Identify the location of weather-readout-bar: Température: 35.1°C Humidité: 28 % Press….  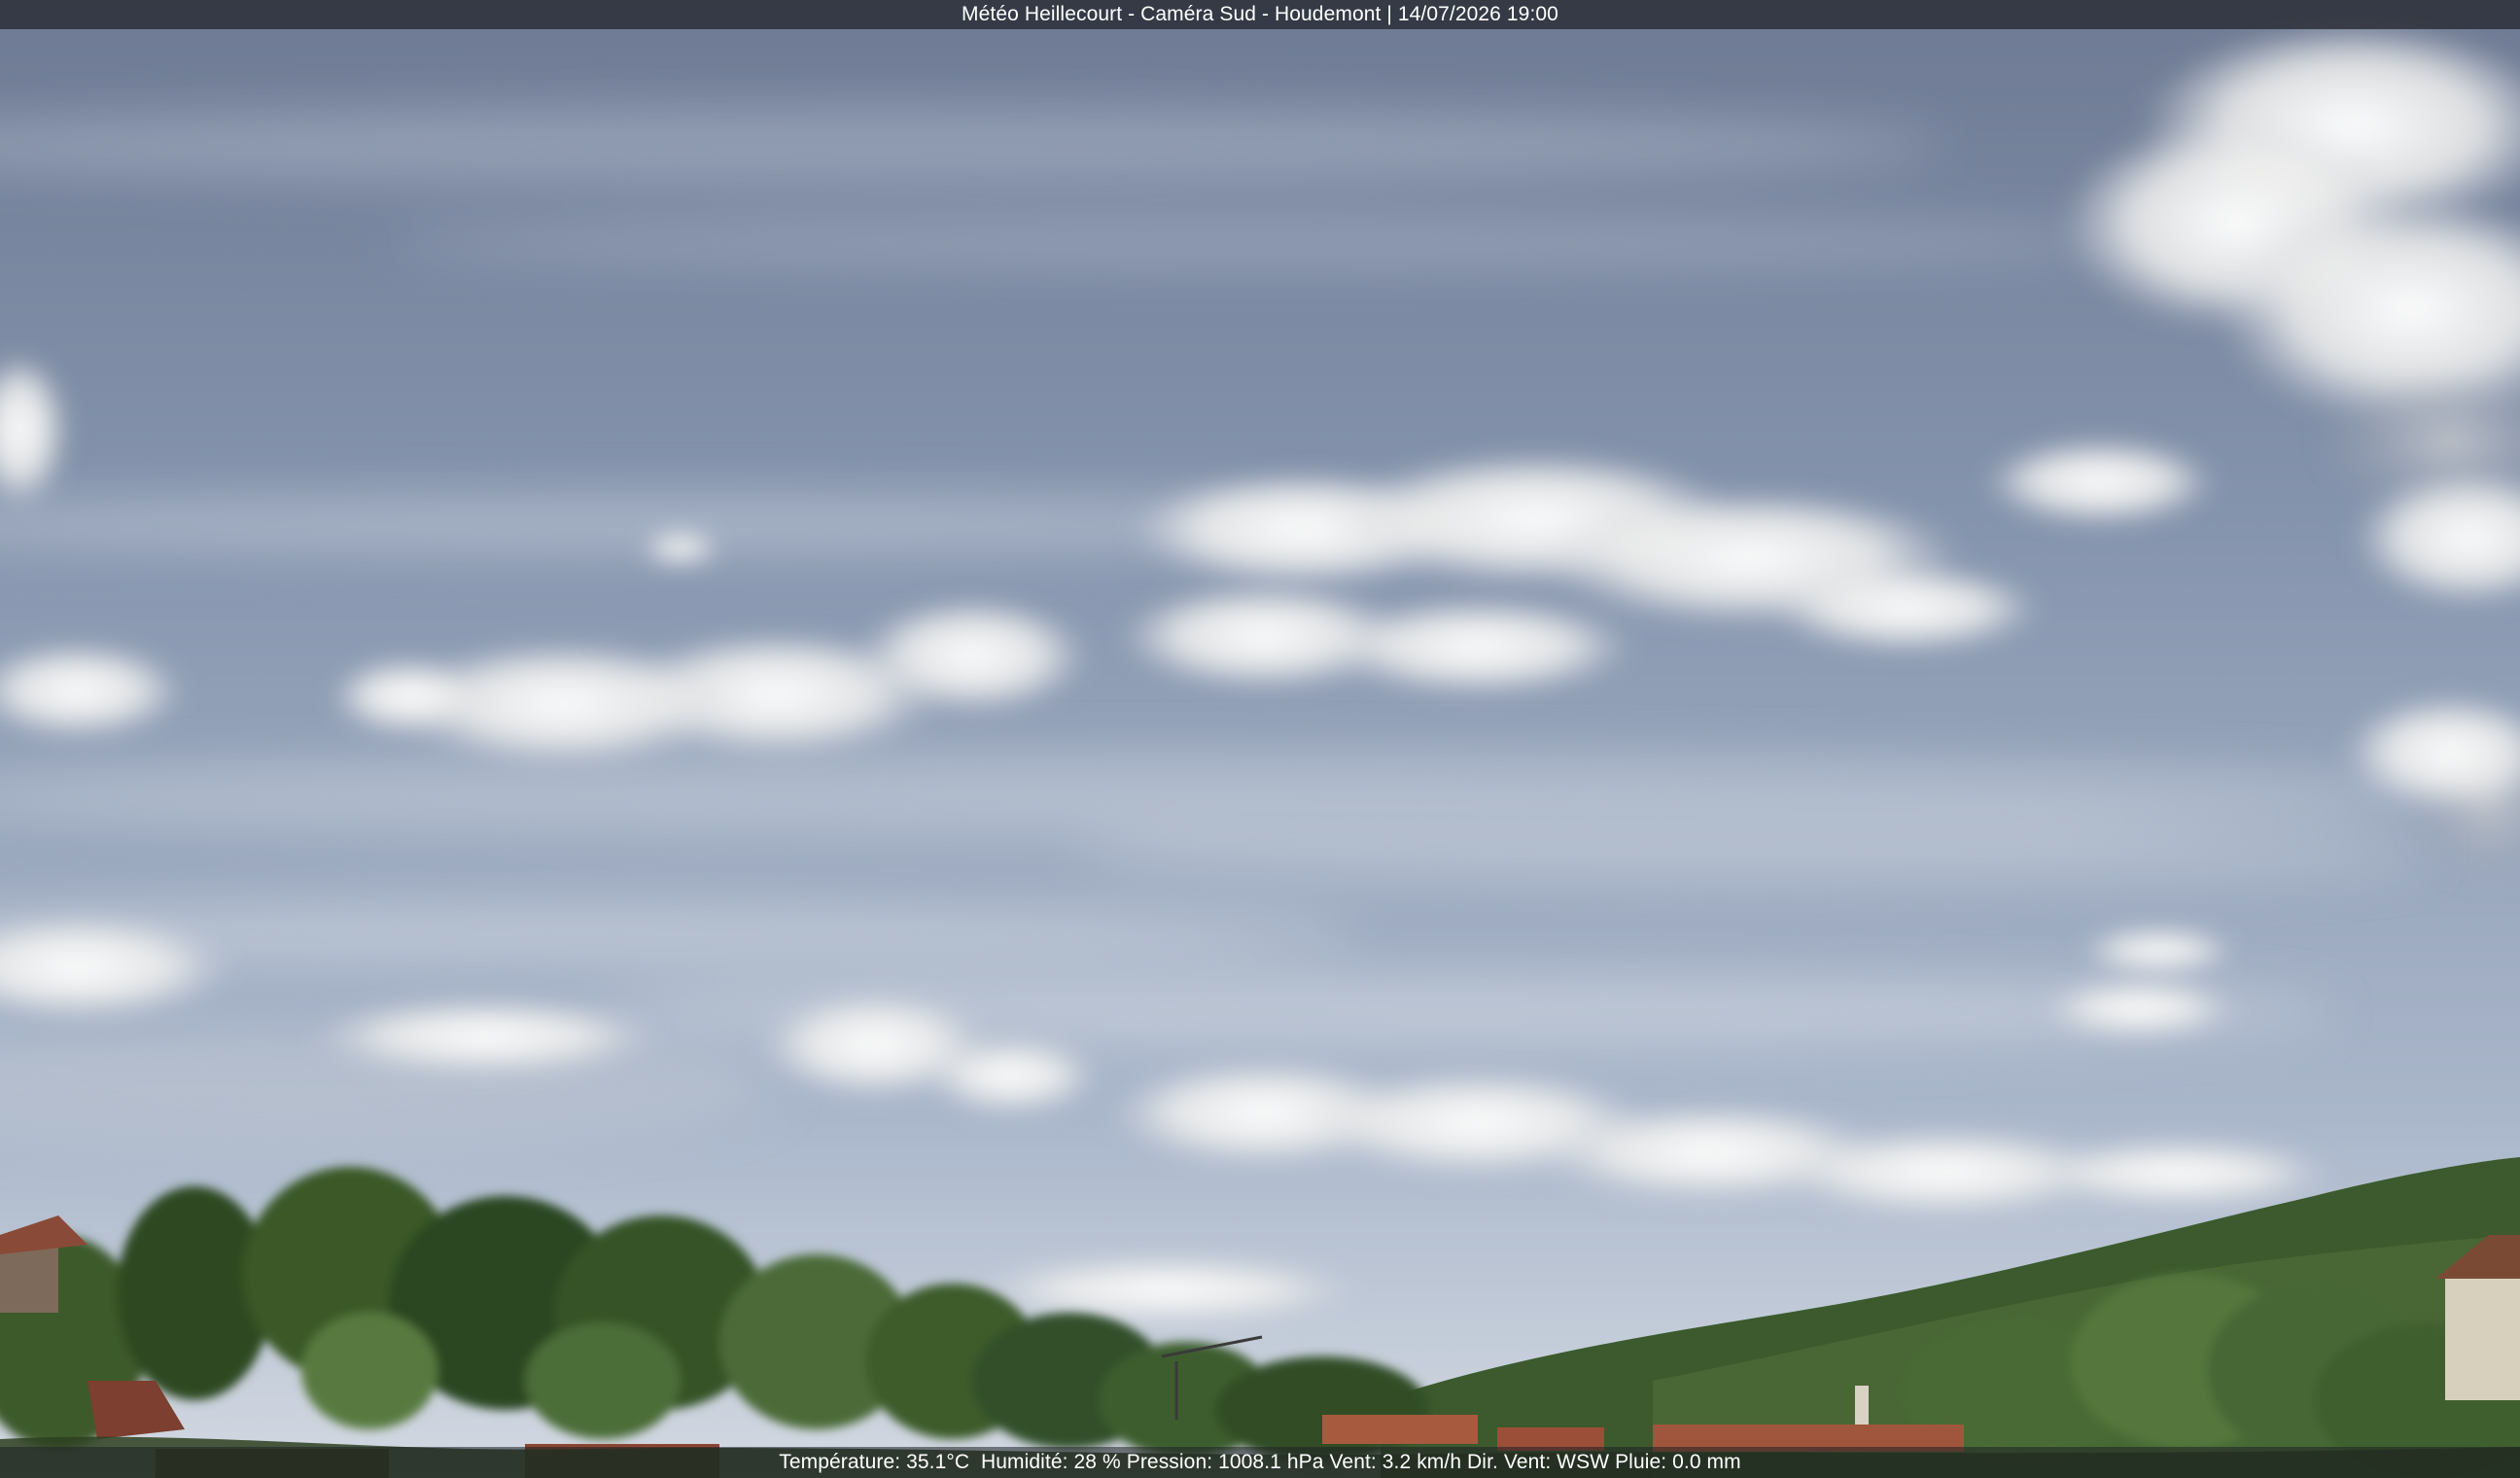
(1260, 1462).